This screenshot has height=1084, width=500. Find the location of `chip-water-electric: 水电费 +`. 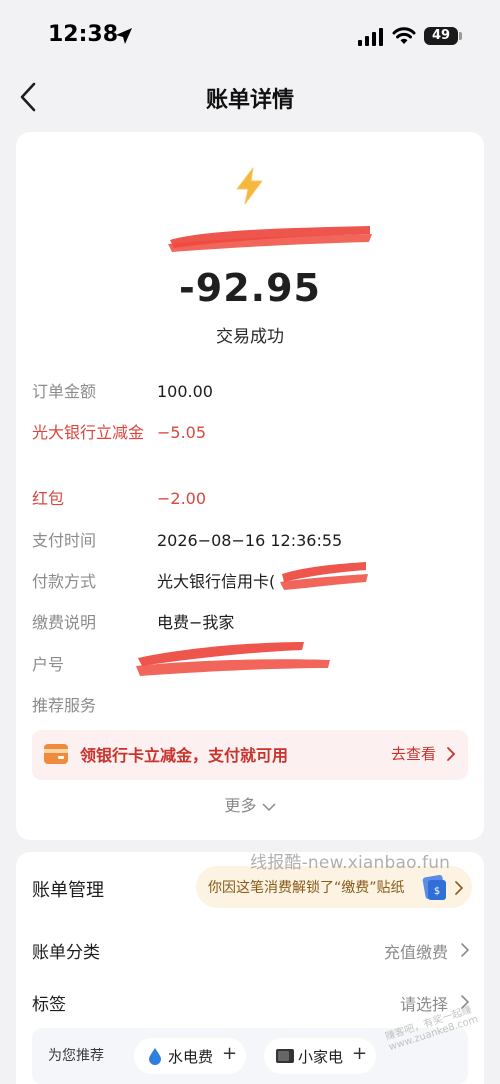

chip-water-electric: 水电费 + is located at coordinates (190, 1056).